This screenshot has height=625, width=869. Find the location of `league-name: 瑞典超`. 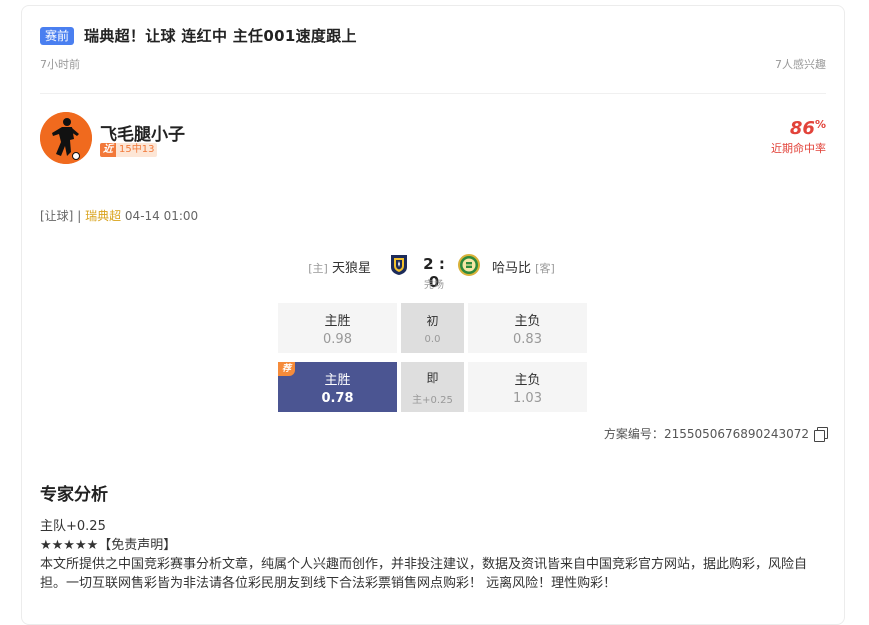

league-name: 瑞典超 is located at coordinates (103, 216).